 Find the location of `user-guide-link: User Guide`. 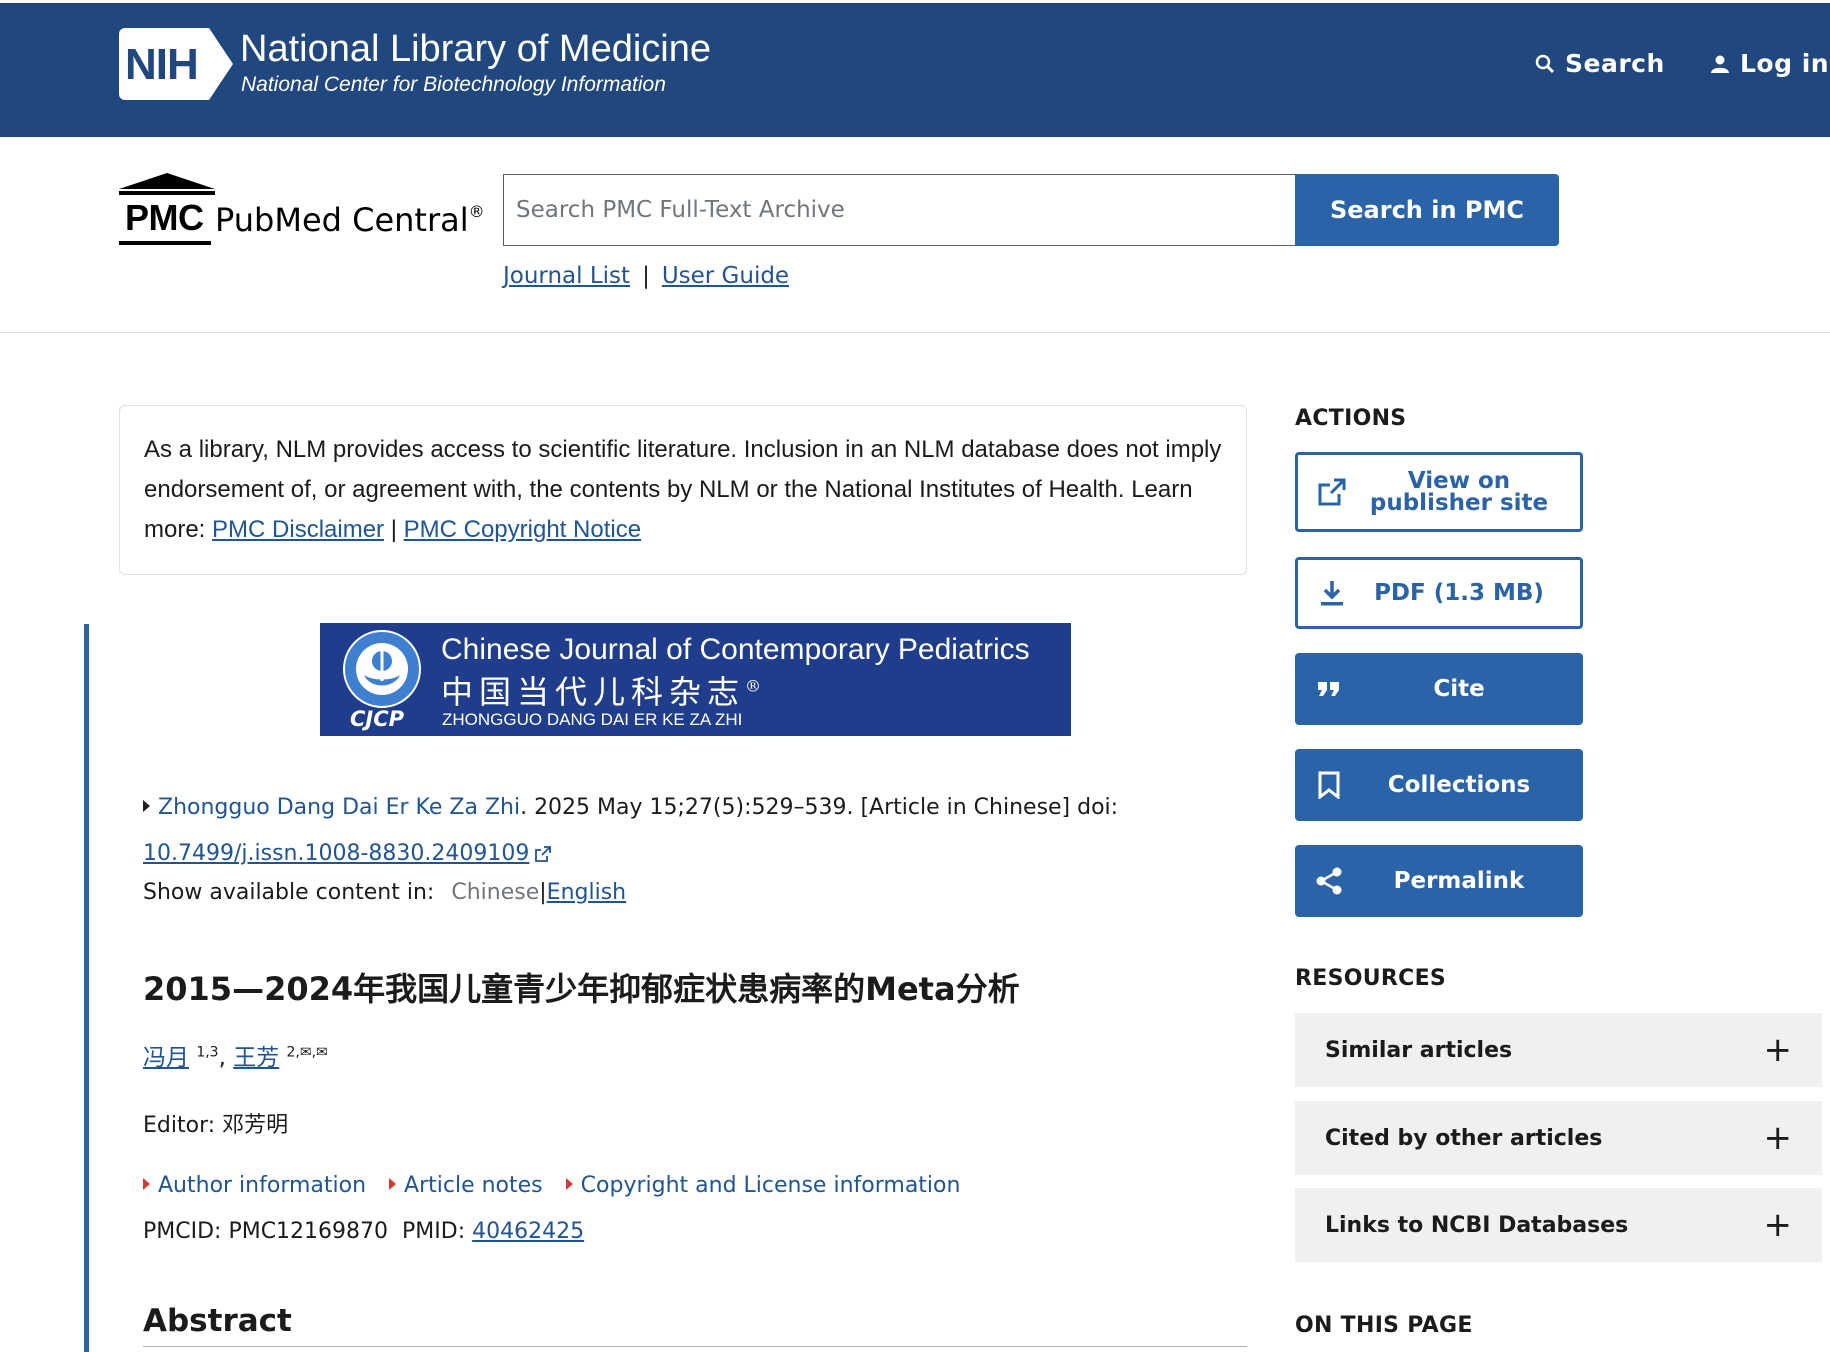

user-guide-link: User Guide is located at coordinates (725, 276).